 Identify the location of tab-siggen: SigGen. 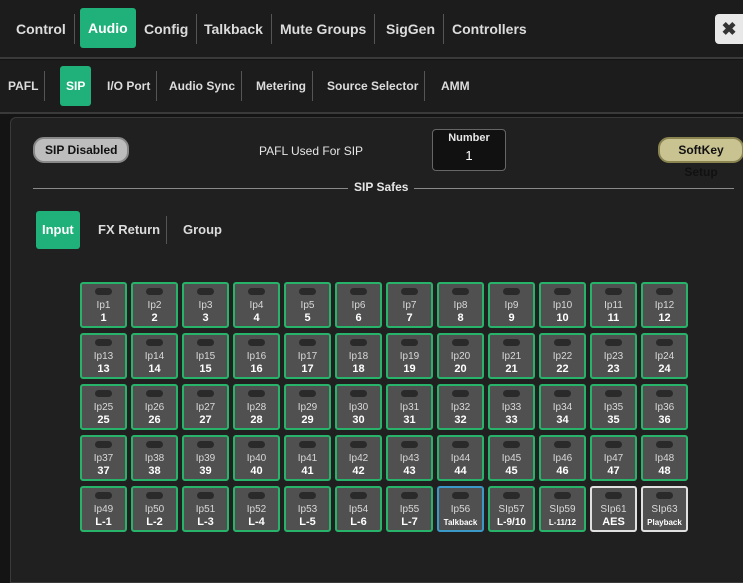
(411, 29).